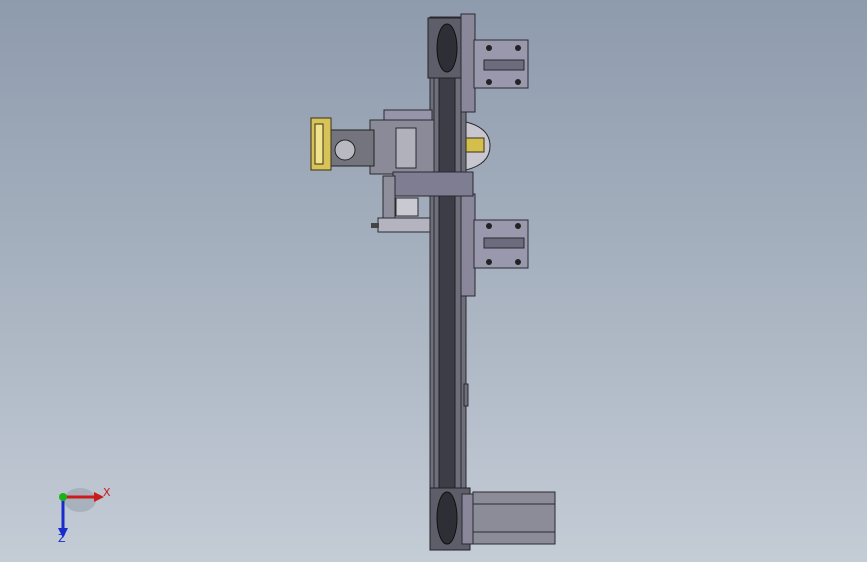 Image resolution: width=867 pixels, height=562 pixels. I want to click on mid-right-plate, so click(468, 245).